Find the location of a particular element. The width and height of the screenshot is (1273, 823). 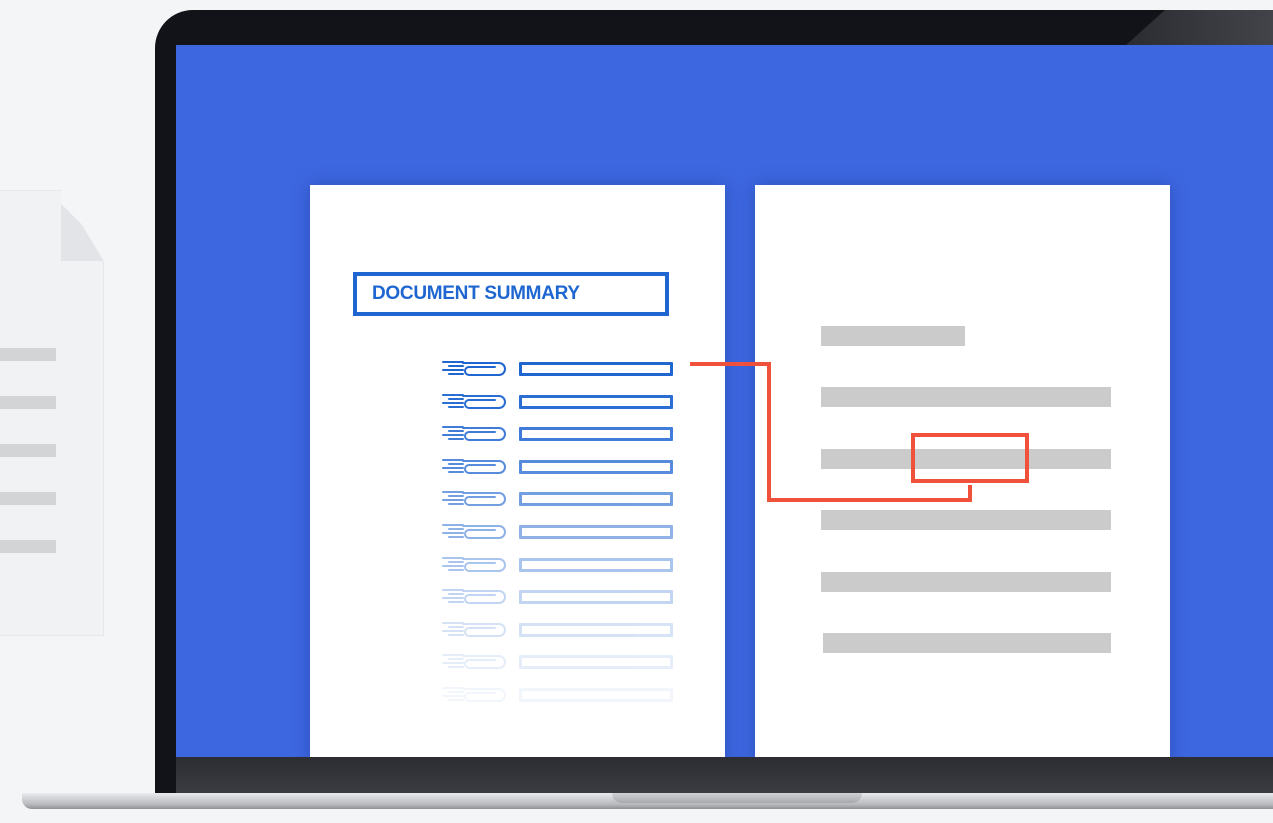

citation-connector is located at coordinates (859, 432).